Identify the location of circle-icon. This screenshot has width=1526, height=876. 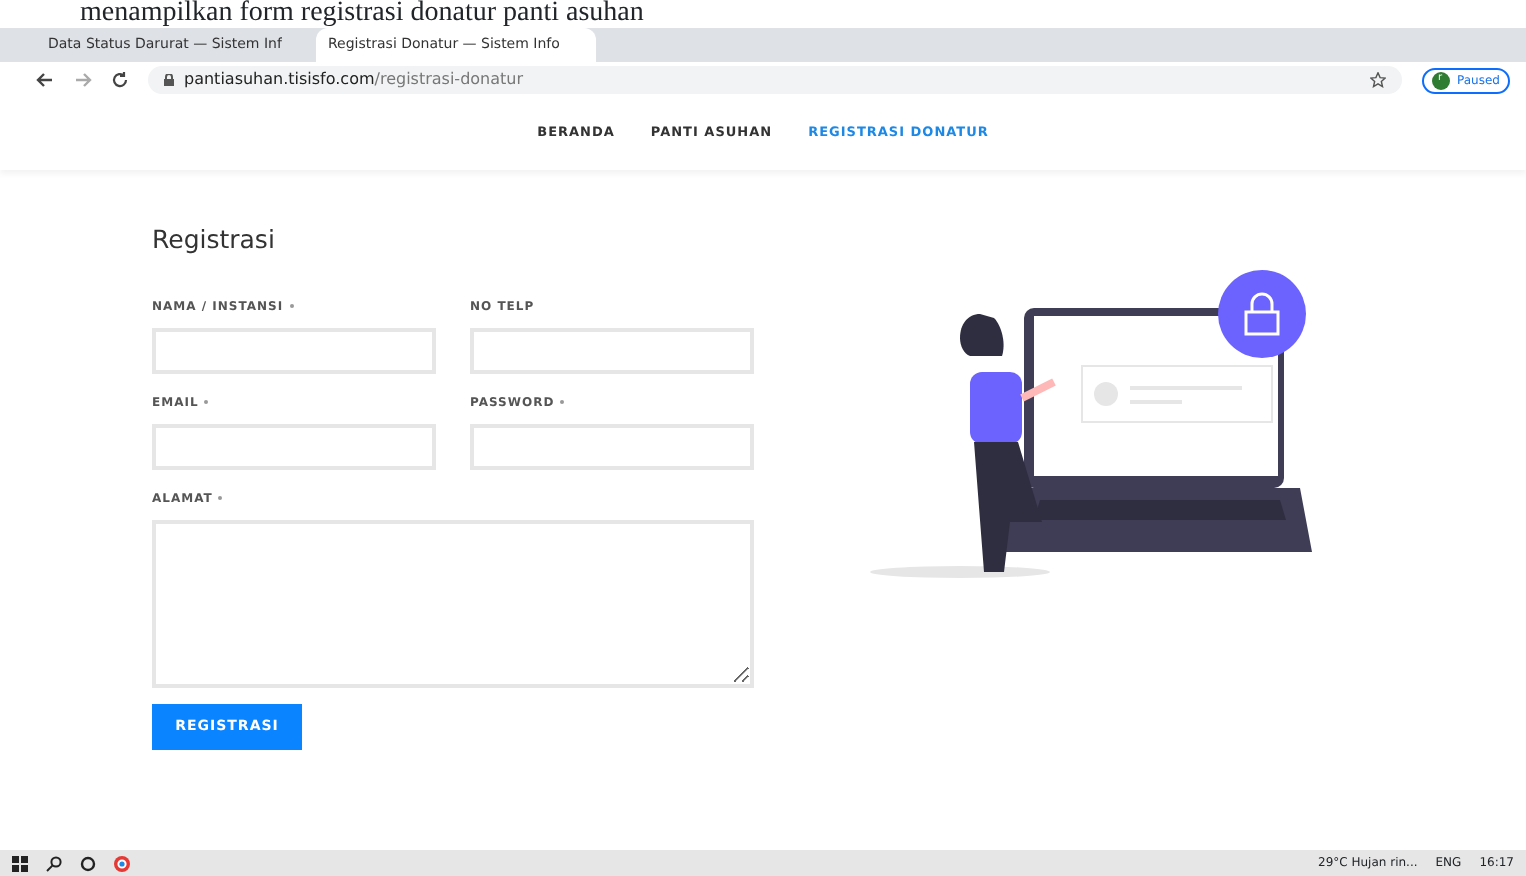
(88, 863).